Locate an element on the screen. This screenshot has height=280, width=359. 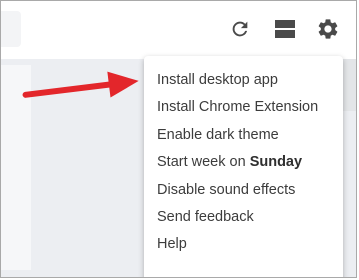
view-toggle-button is located at coordinates (285, 29).